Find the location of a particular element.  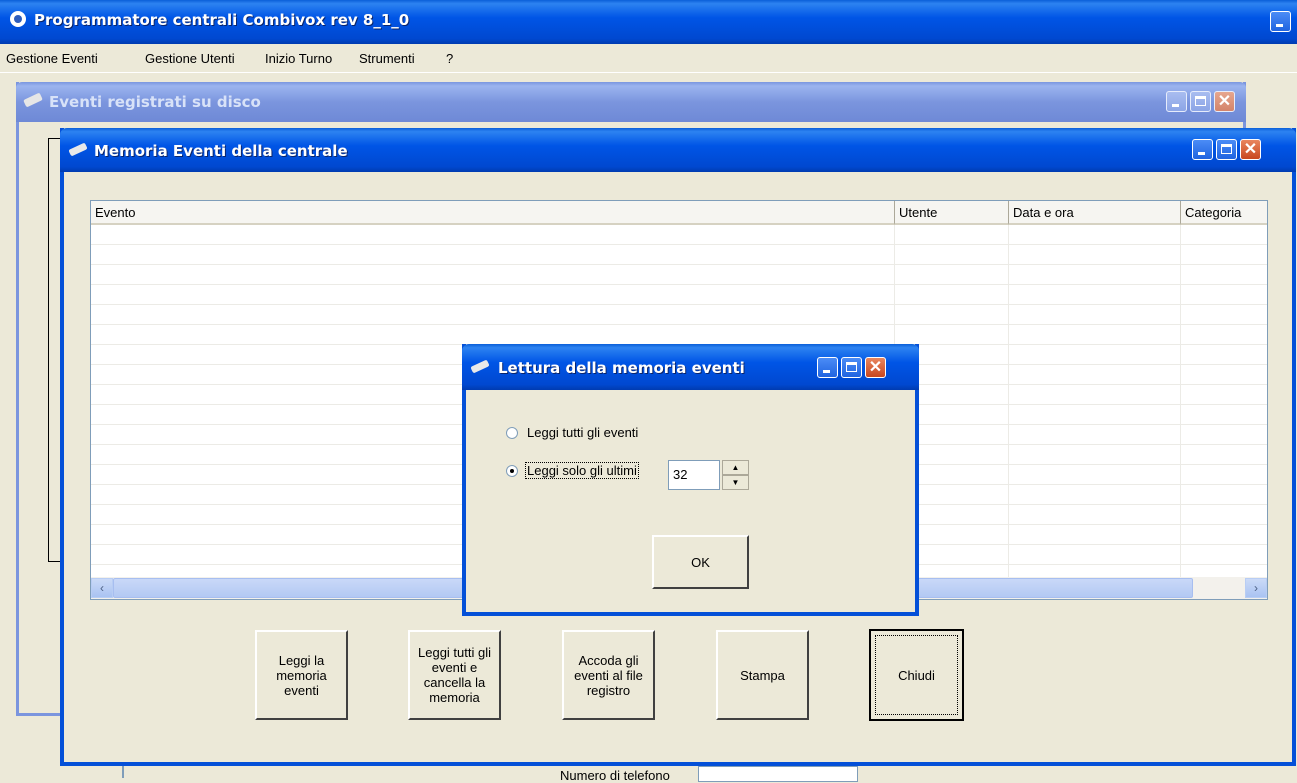

disk-events-title: Eventi registrati su disco is located at coordinates (155, 102).